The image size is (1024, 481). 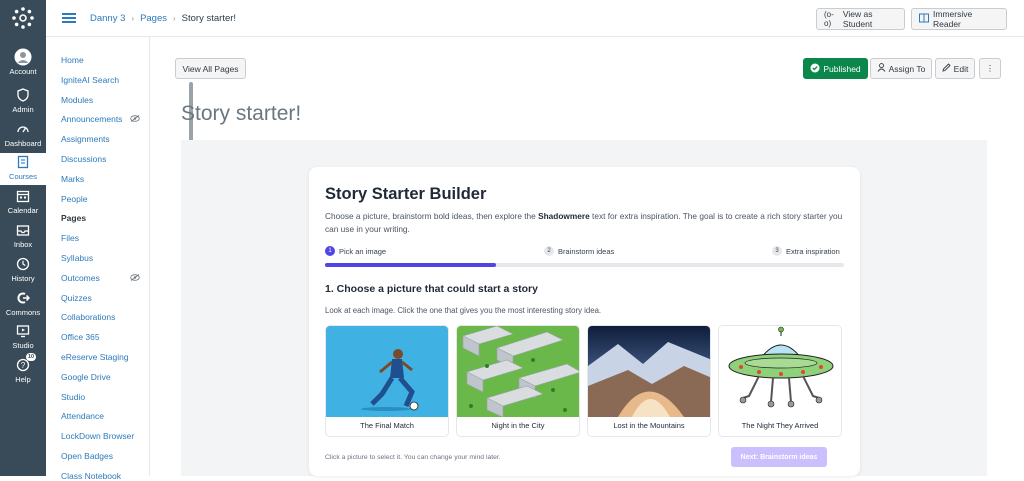 What do you see at coordinates (76, 298) in the screenshot?
I see `course-nav-item-quizzes: Quizzes` at bounding box center [76, 298].